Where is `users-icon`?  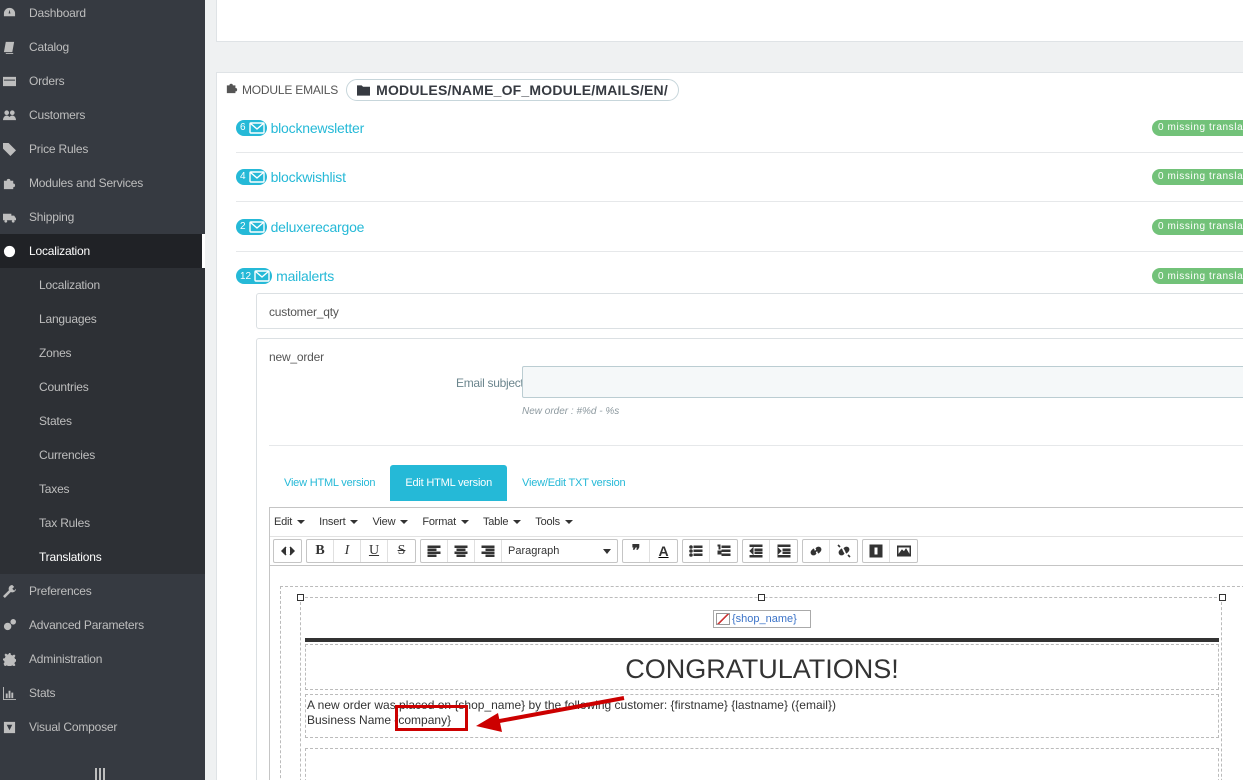
users-icon is located at coordinates (9, 115).